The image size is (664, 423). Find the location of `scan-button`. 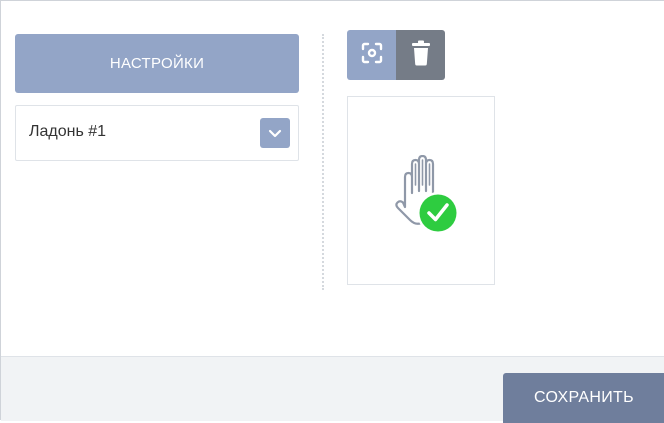

scan-button is located at coordinates (371, 55).